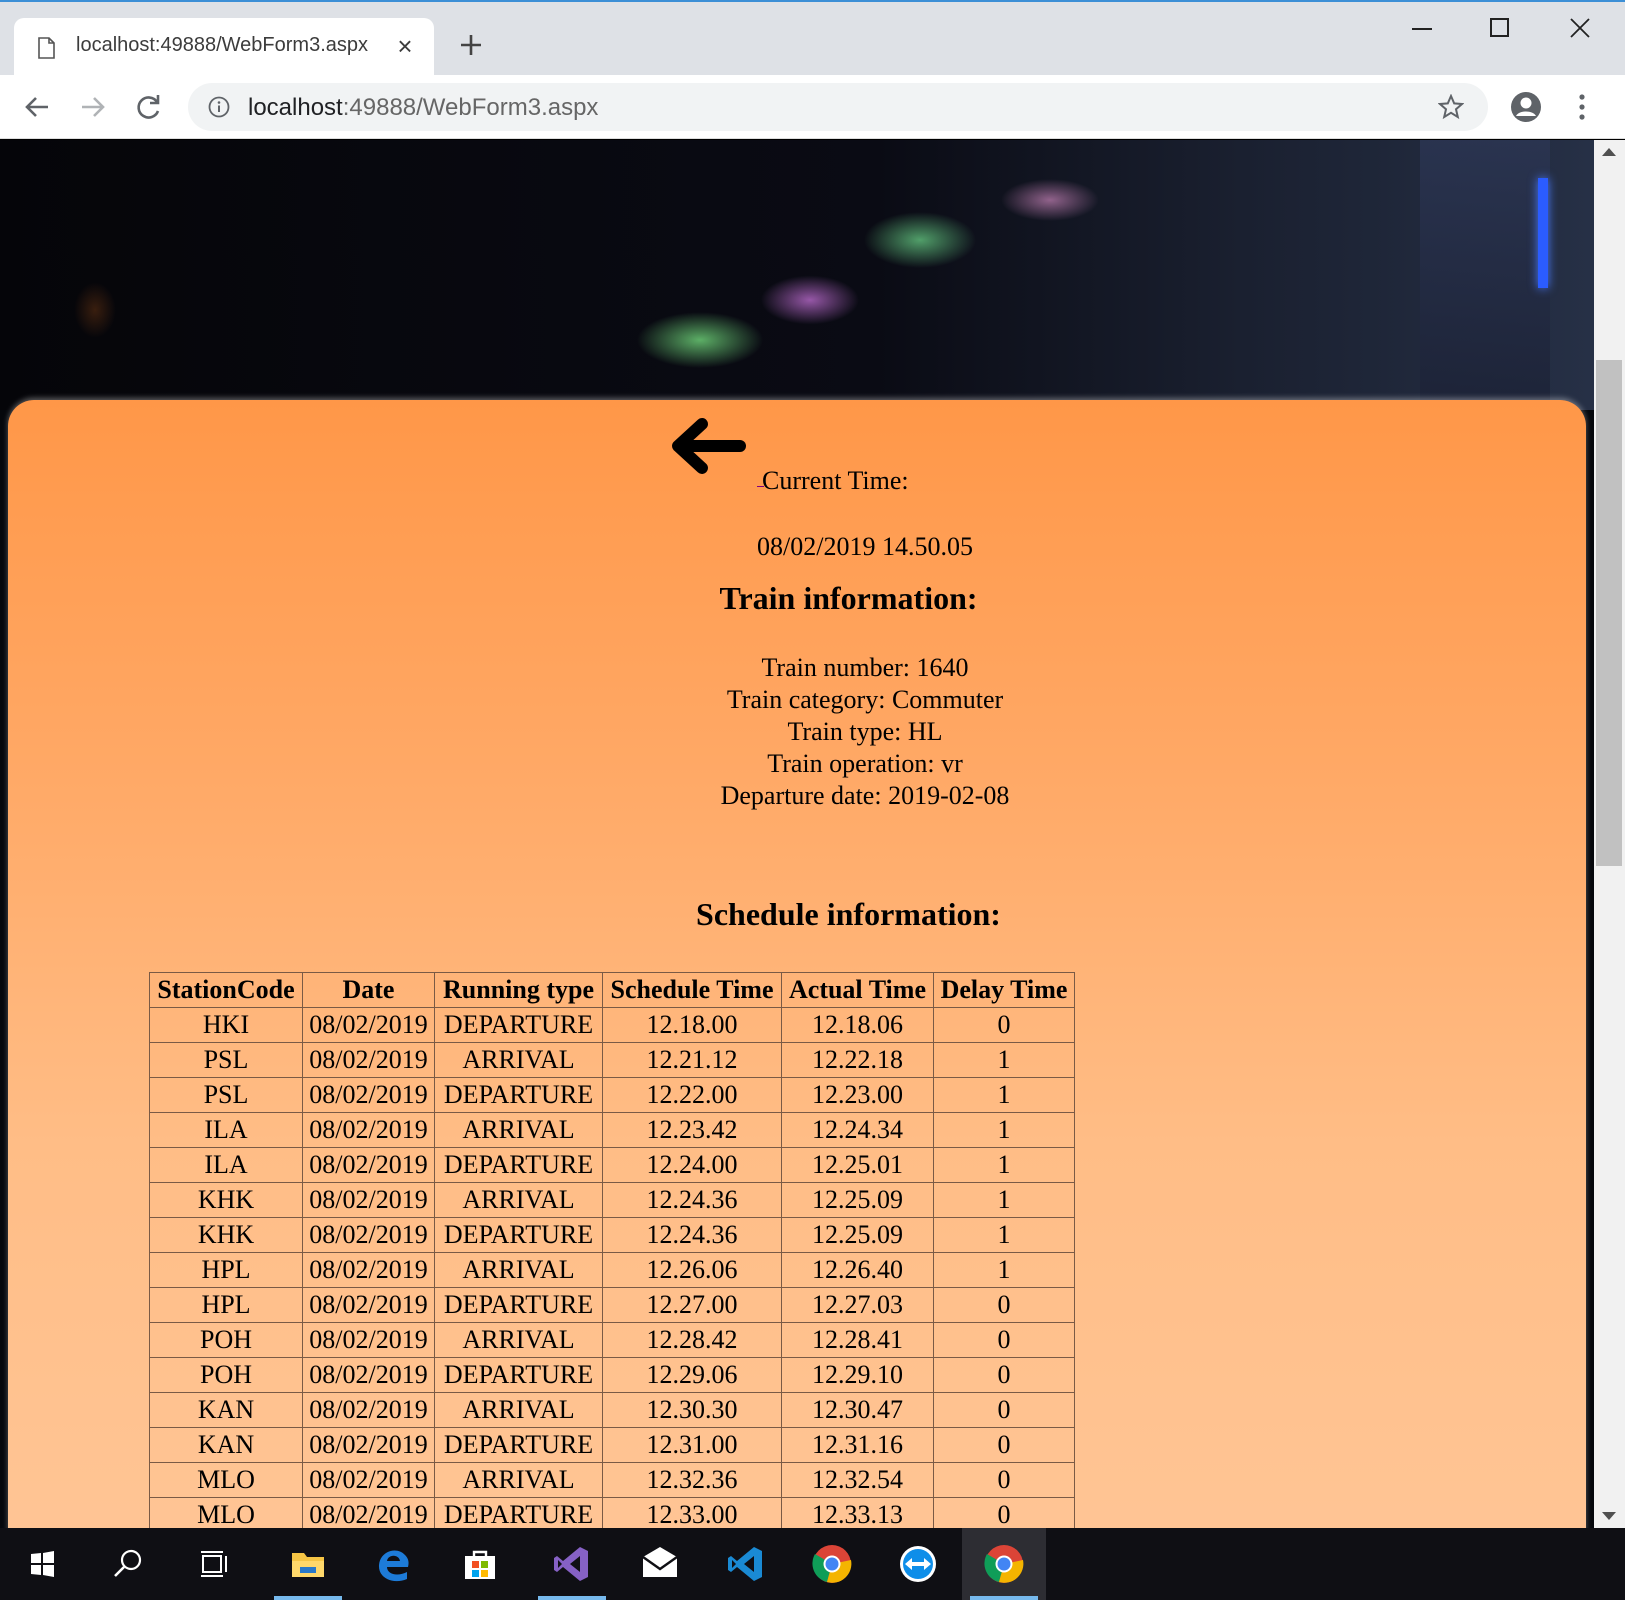 The image size is (1625, 1600). I want to click on kebab-menu-icon, so click(1582, 107).